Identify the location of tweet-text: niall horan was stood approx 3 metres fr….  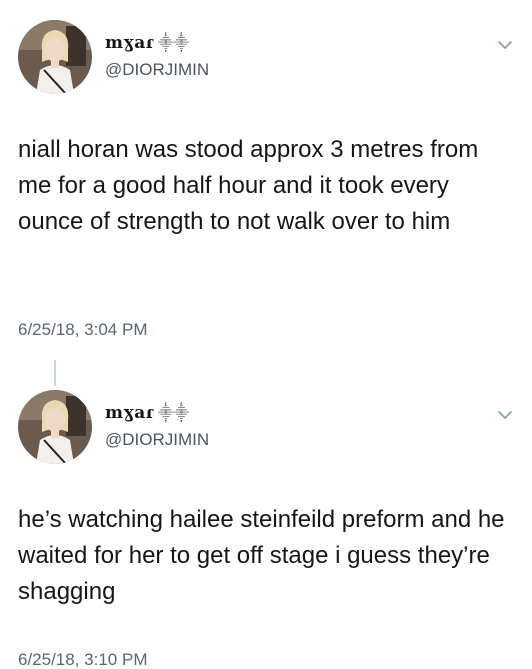
(248, 185).